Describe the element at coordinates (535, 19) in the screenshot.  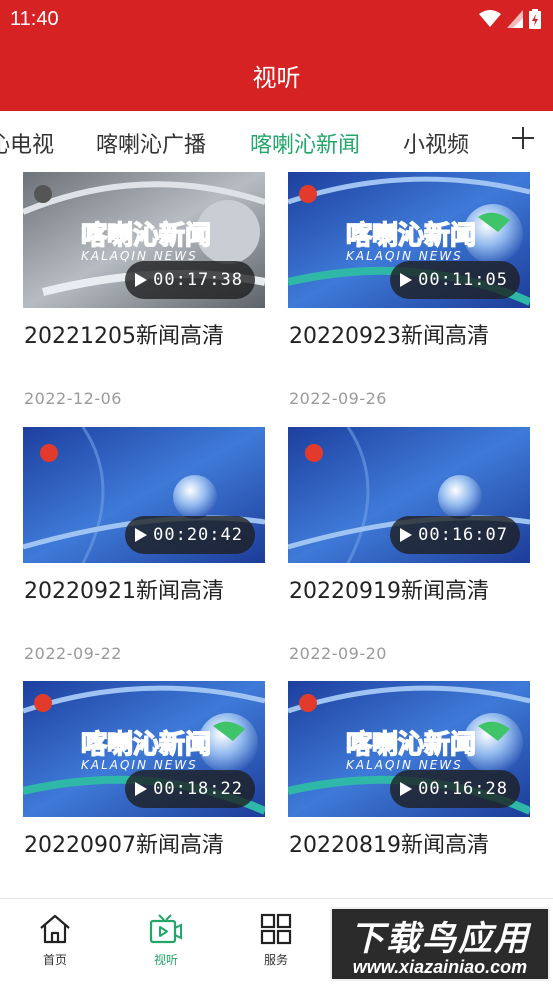
I see `battery-icon` at that location.